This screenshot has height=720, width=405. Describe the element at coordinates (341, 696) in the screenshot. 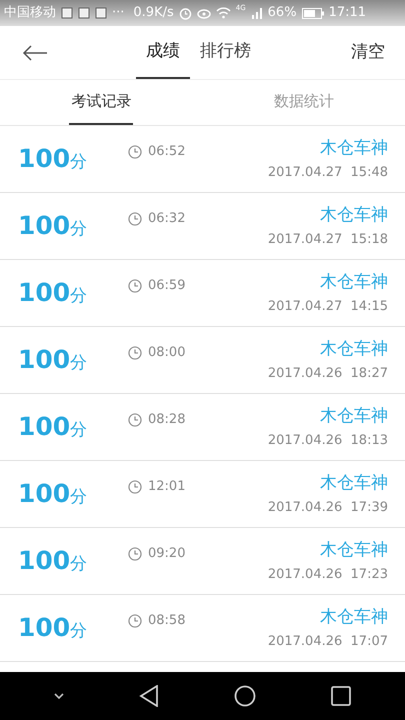

I see `recents-icon` at that location.